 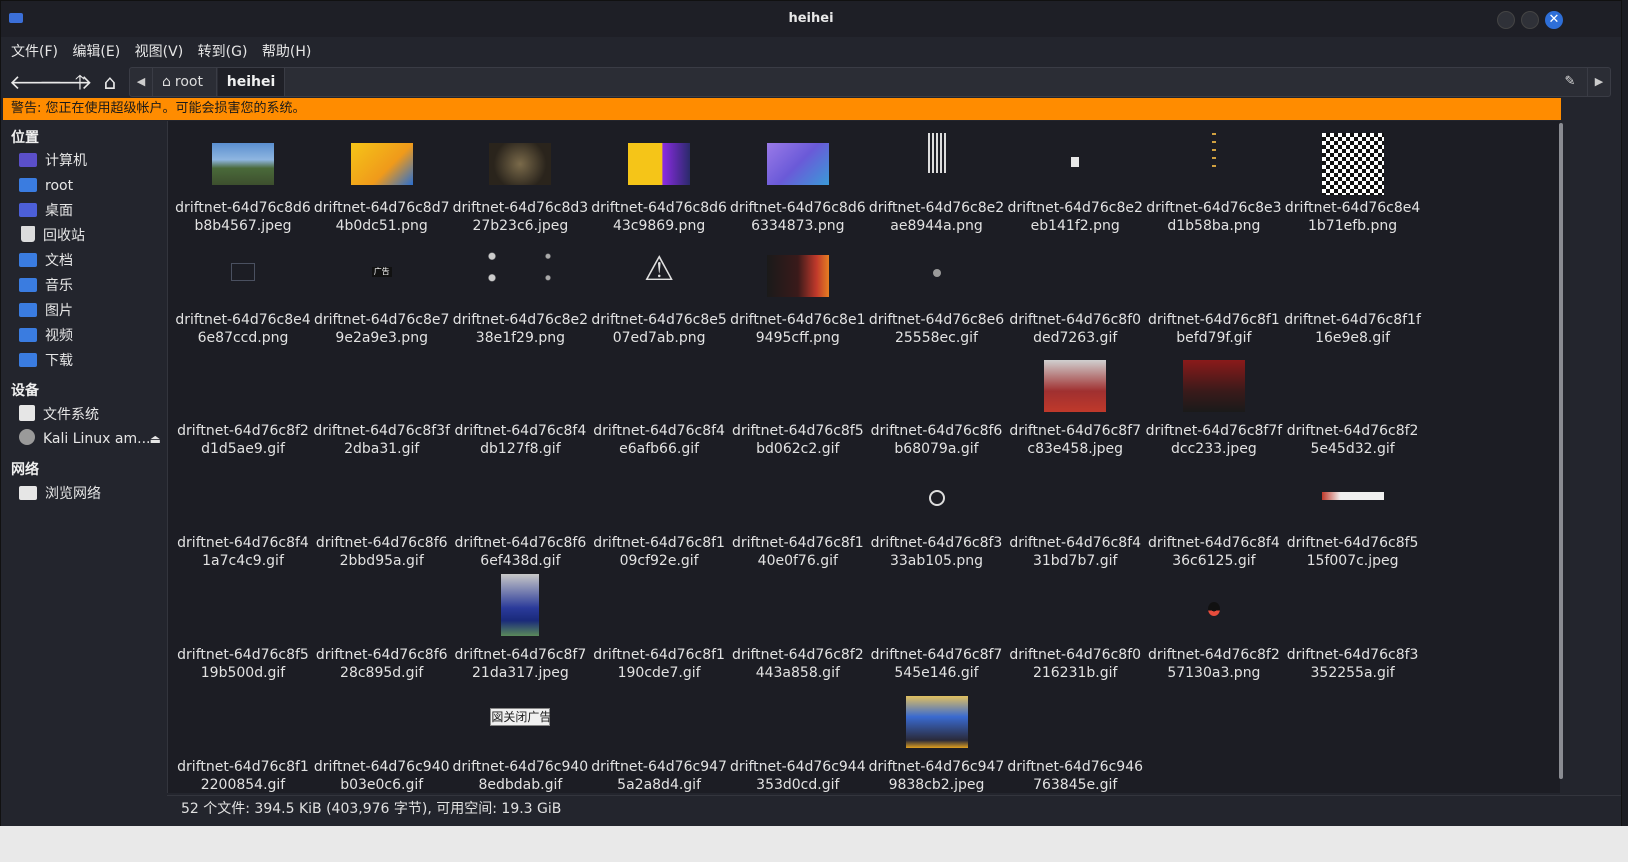 I want to click on sidebar-item-music: 音乐, so click(x=92, y=286).